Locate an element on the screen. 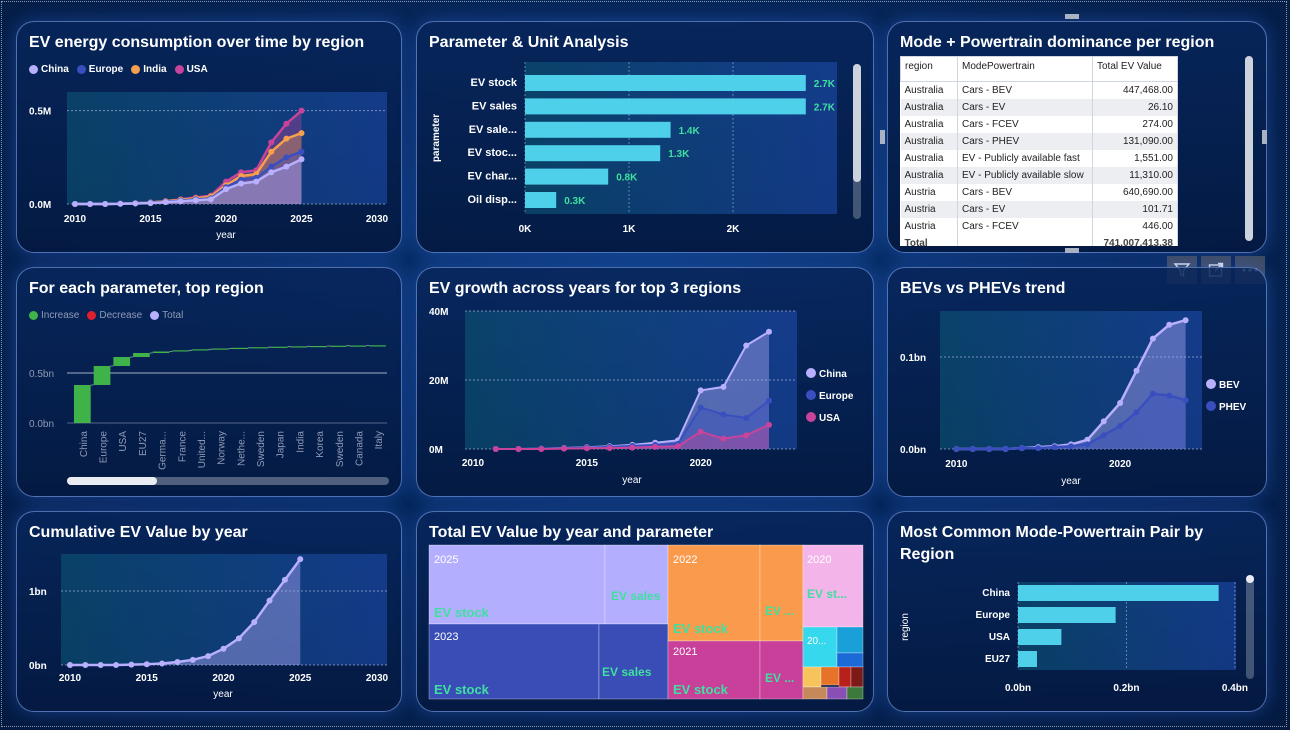 Image resolution: width=1290 pixels, height=730 pixels. table-vertical-scrollbar is located at coordinates (1249, 148).